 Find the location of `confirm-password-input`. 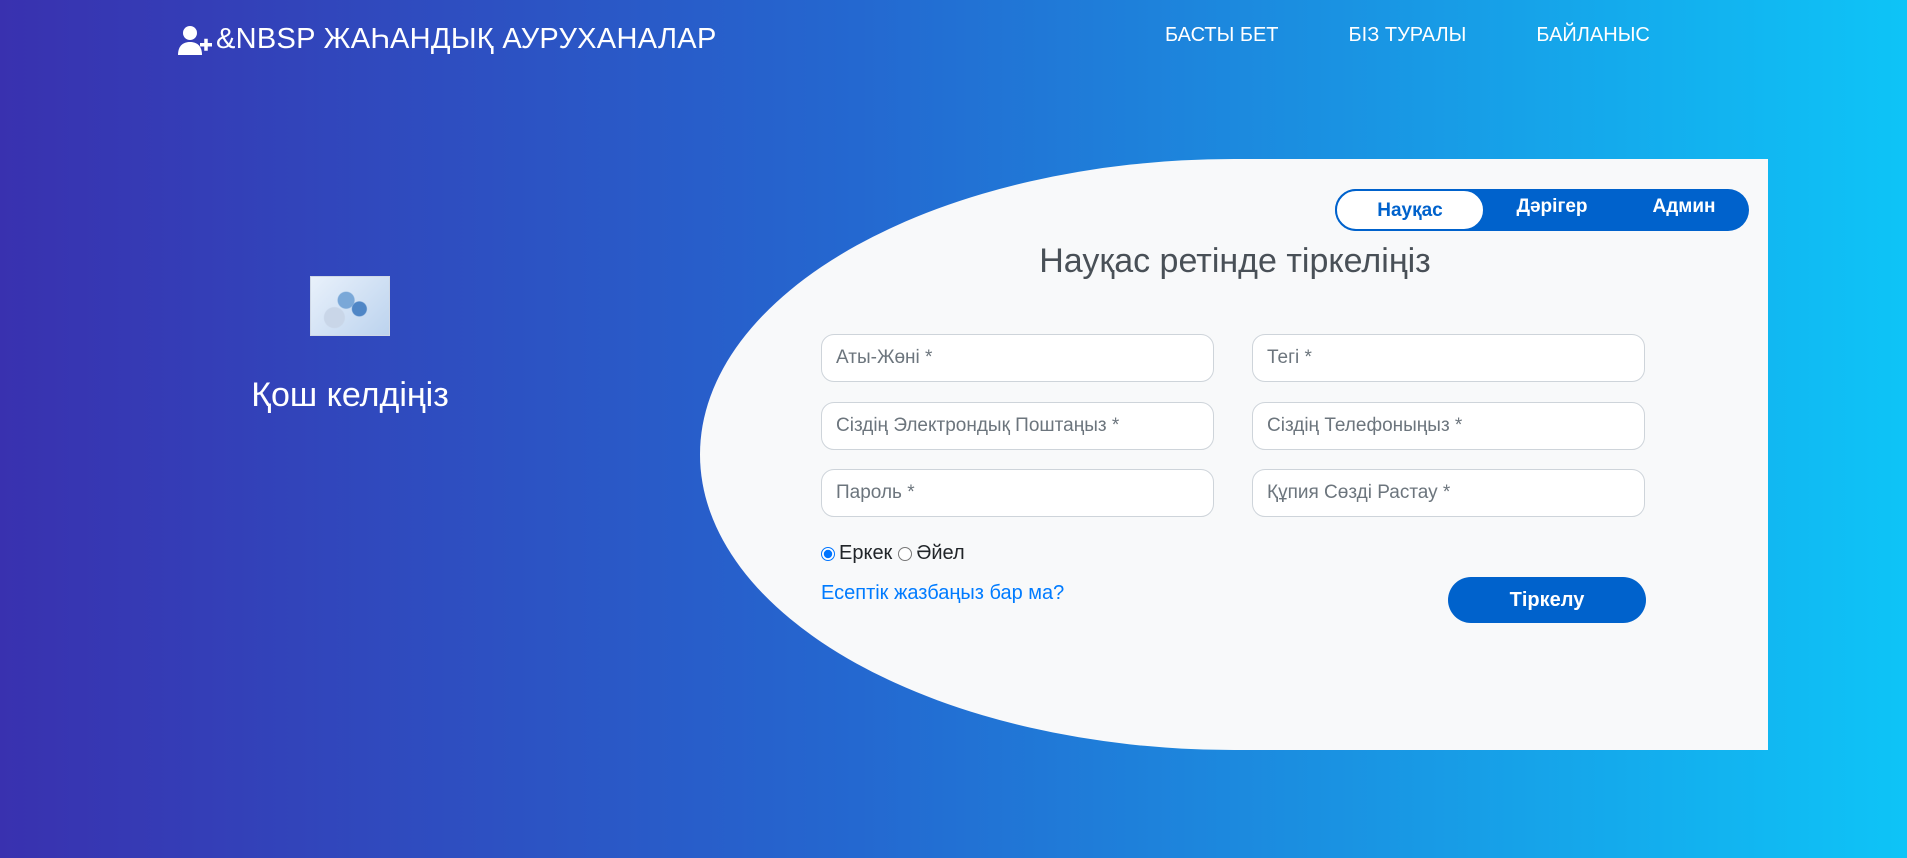

confirm-password-input is located at coordinates (1448, 493).